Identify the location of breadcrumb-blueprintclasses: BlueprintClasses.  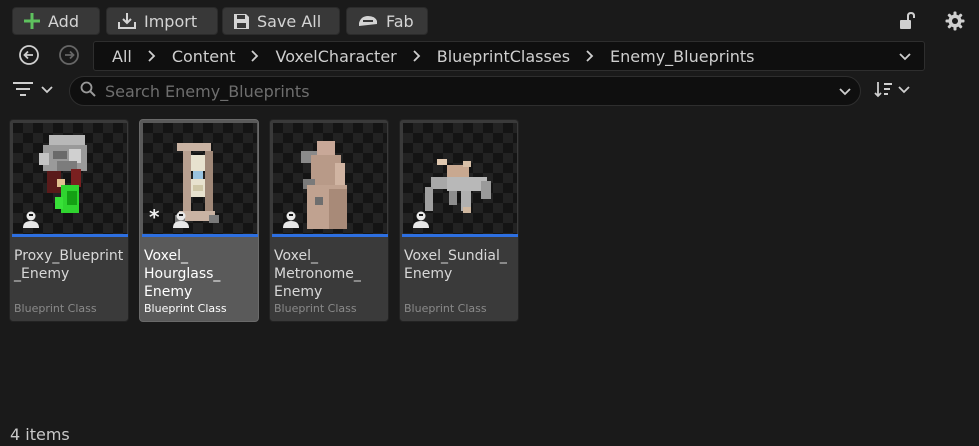
(503, 56).